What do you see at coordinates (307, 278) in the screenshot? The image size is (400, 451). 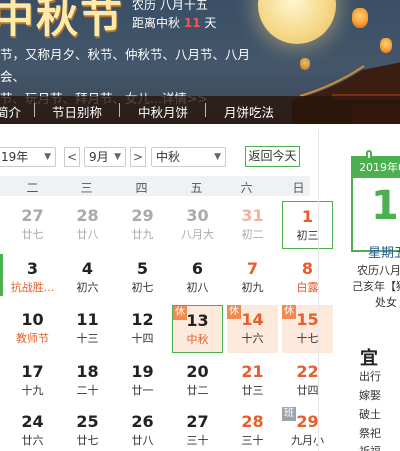 I see `calendar-day: 8 白露` at bounding box center [307, 278].